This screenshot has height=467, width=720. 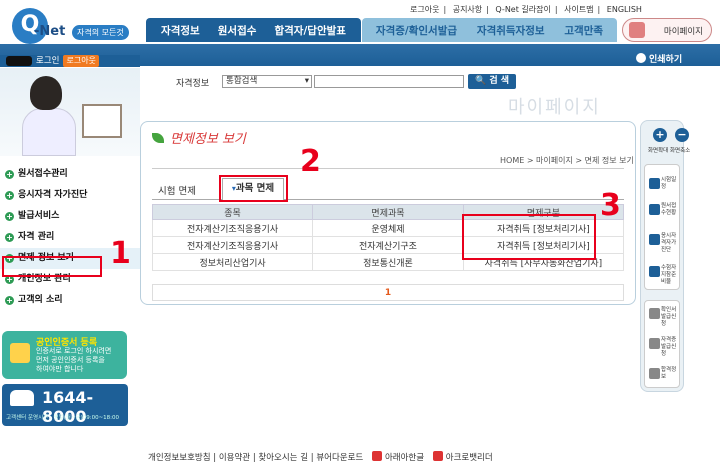 What do you see at coordinates (60, 369) in the screenshot?
I see `cert-desc-3: 하여야만 합니다` at bounding box center [60, 369].